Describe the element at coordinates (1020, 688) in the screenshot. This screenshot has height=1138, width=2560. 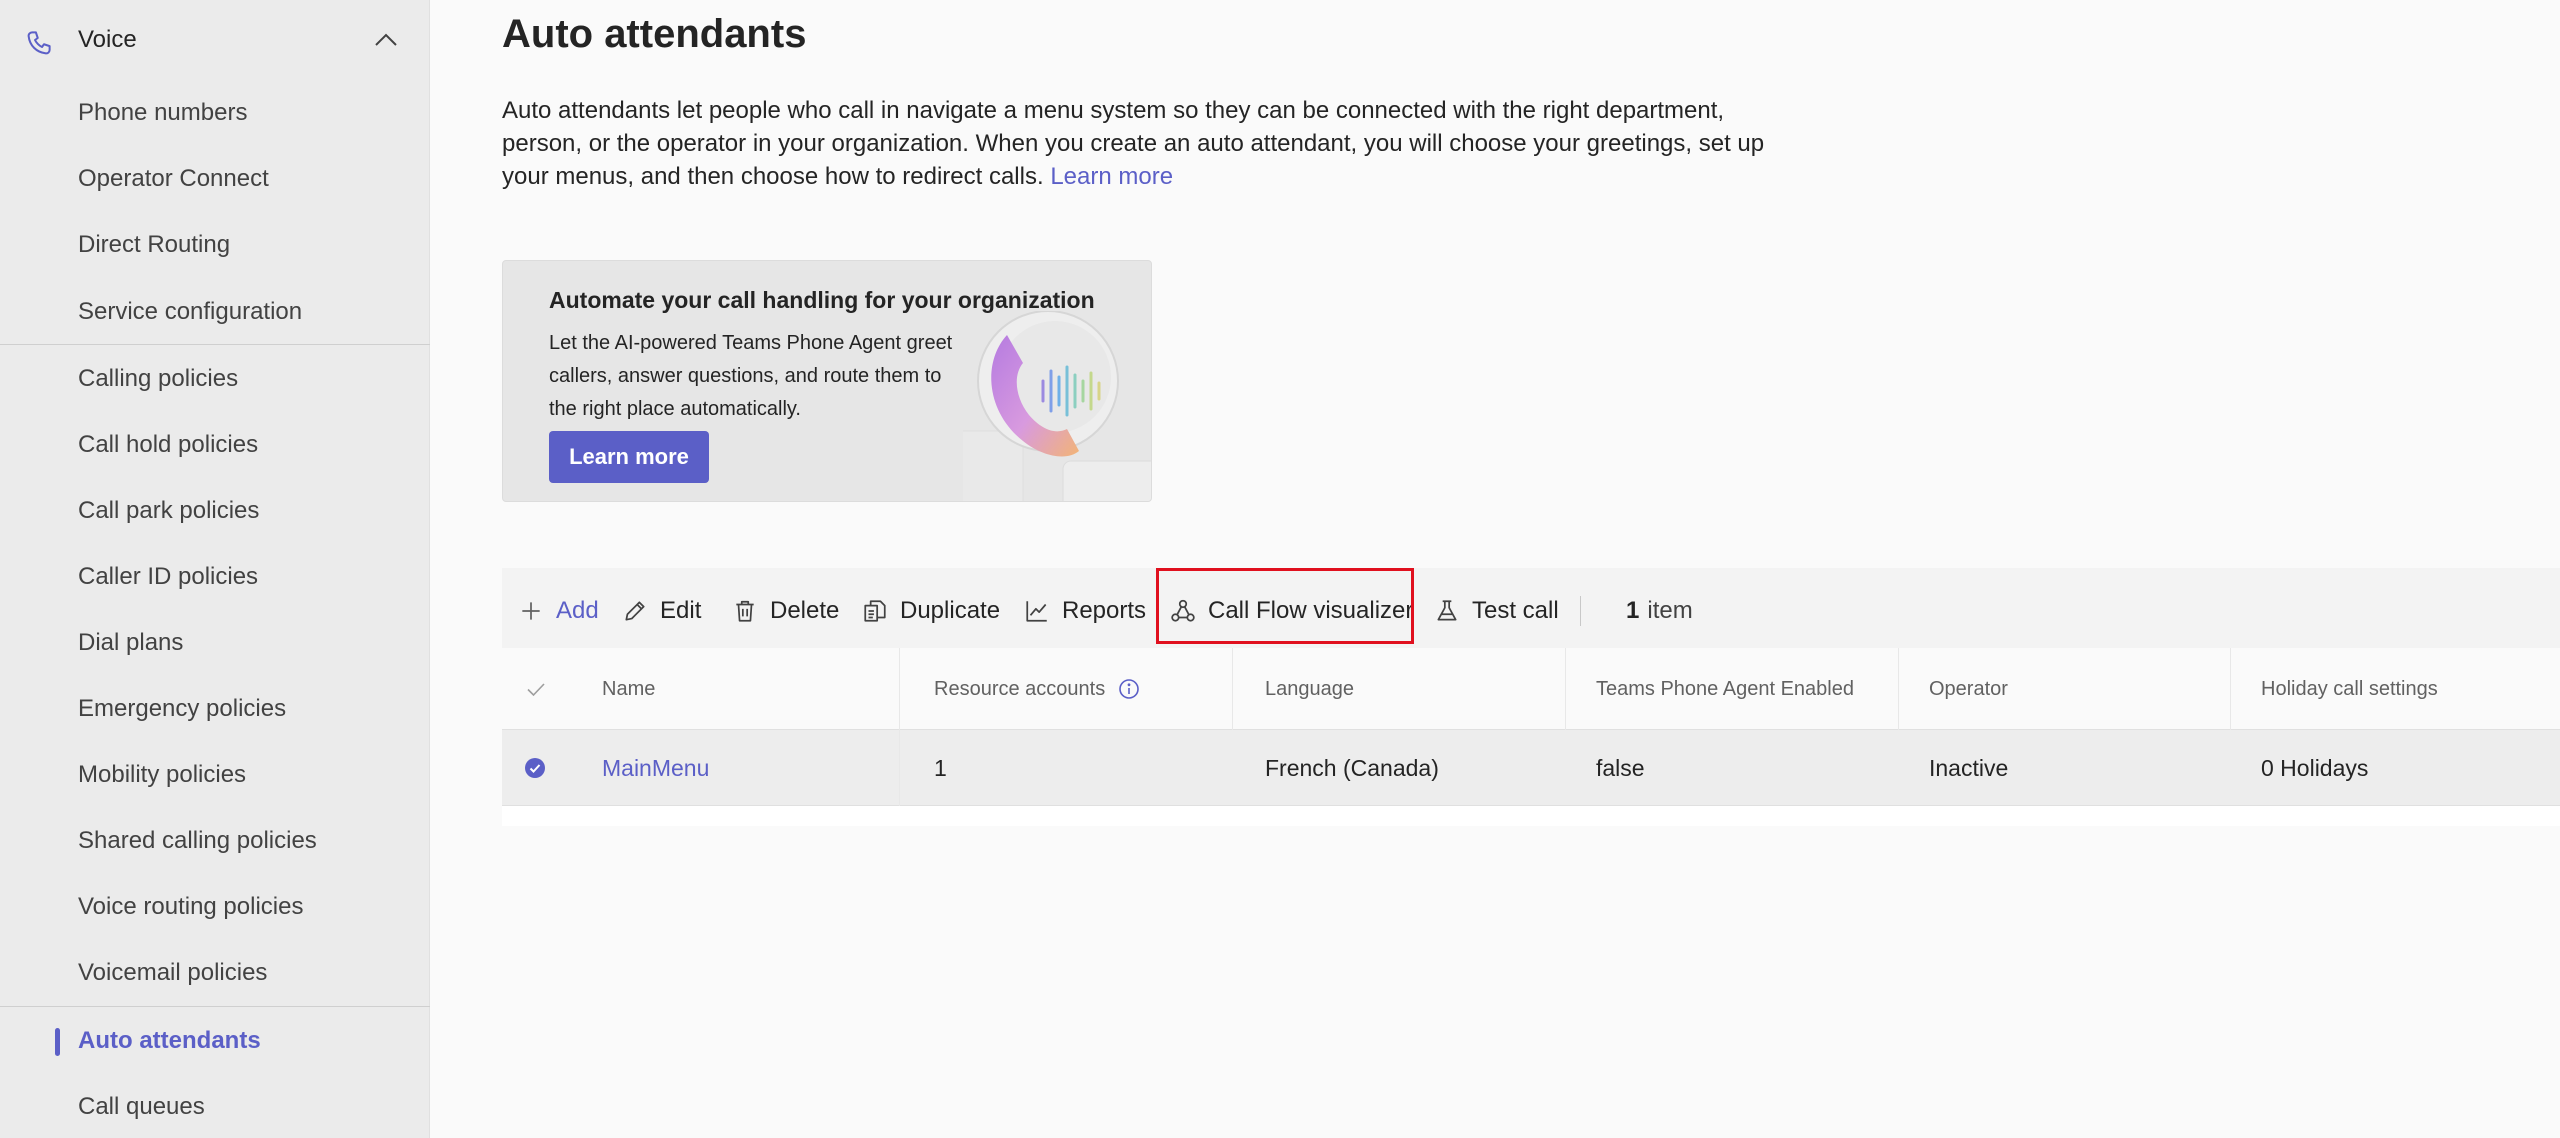
I see `column-header-label: Resource accounts` at that location.